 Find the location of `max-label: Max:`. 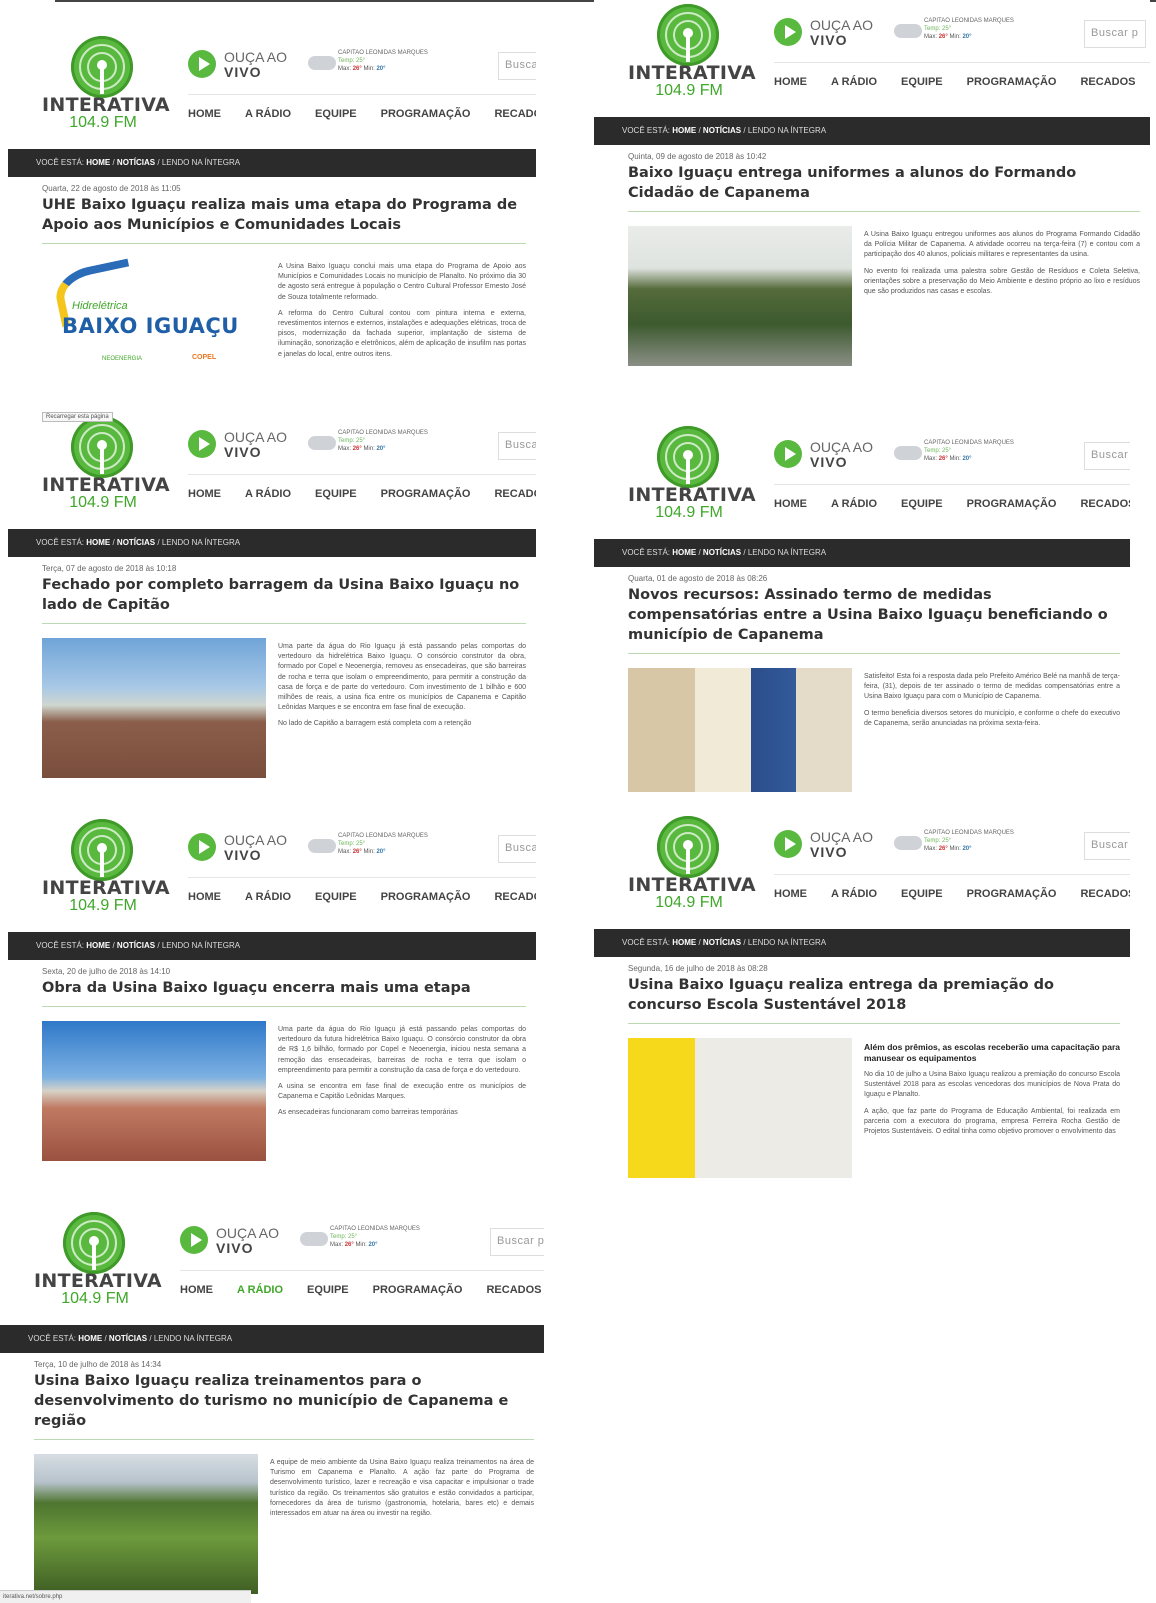

max-label: Max: is located at coordinates (337, 1245).